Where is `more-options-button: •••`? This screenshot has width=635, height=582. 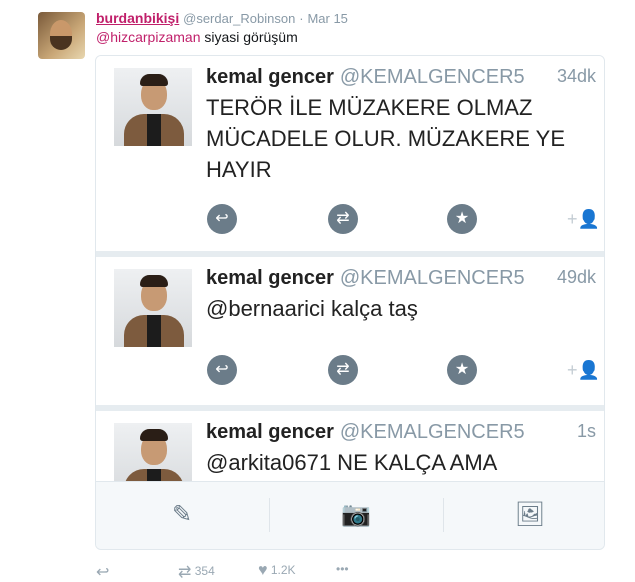
more-options-button: ••• is located at coordinates (342, 569).